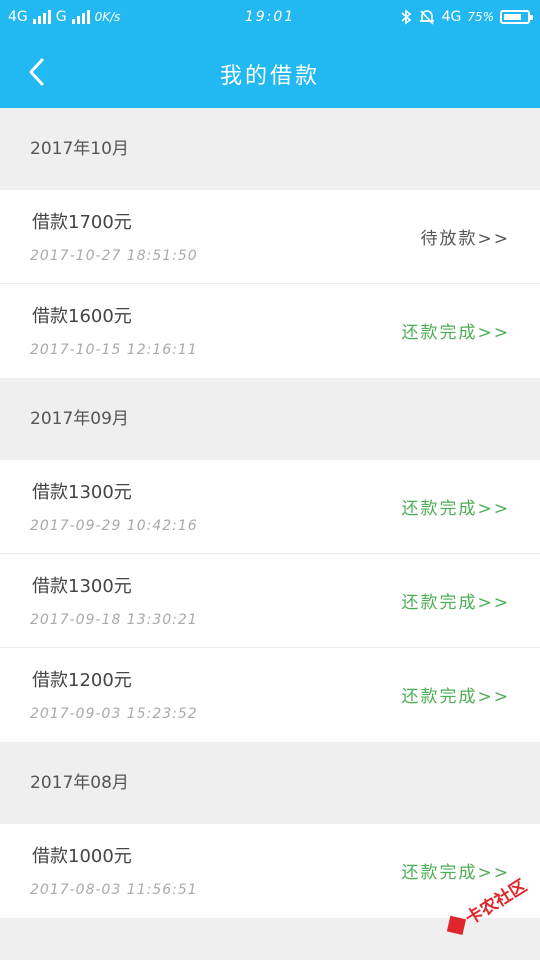 The height and width of the screenshot is (960, 540). I want to click on loan-amount: 借款1600元, so click(82, 316).